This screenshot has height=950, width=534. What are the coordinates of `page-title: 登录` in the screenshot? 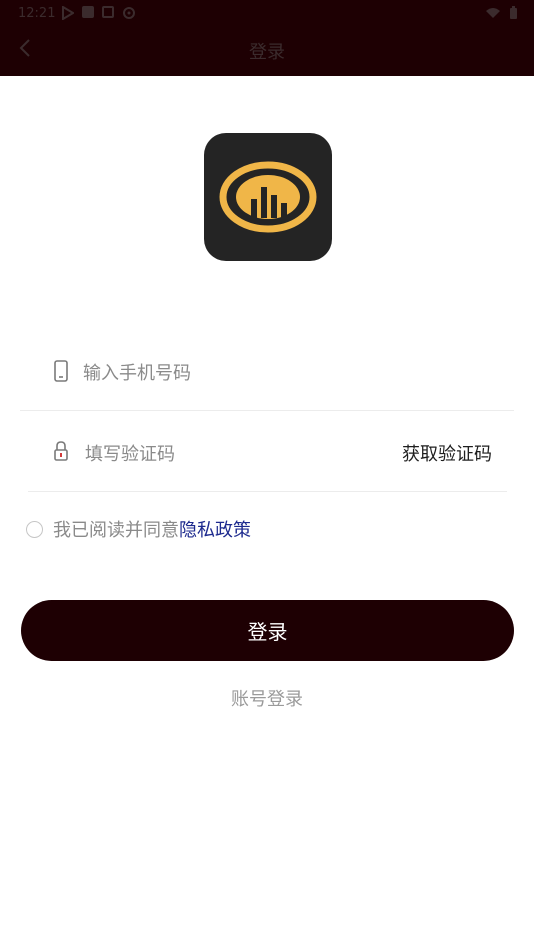 It's located at (267, 52).